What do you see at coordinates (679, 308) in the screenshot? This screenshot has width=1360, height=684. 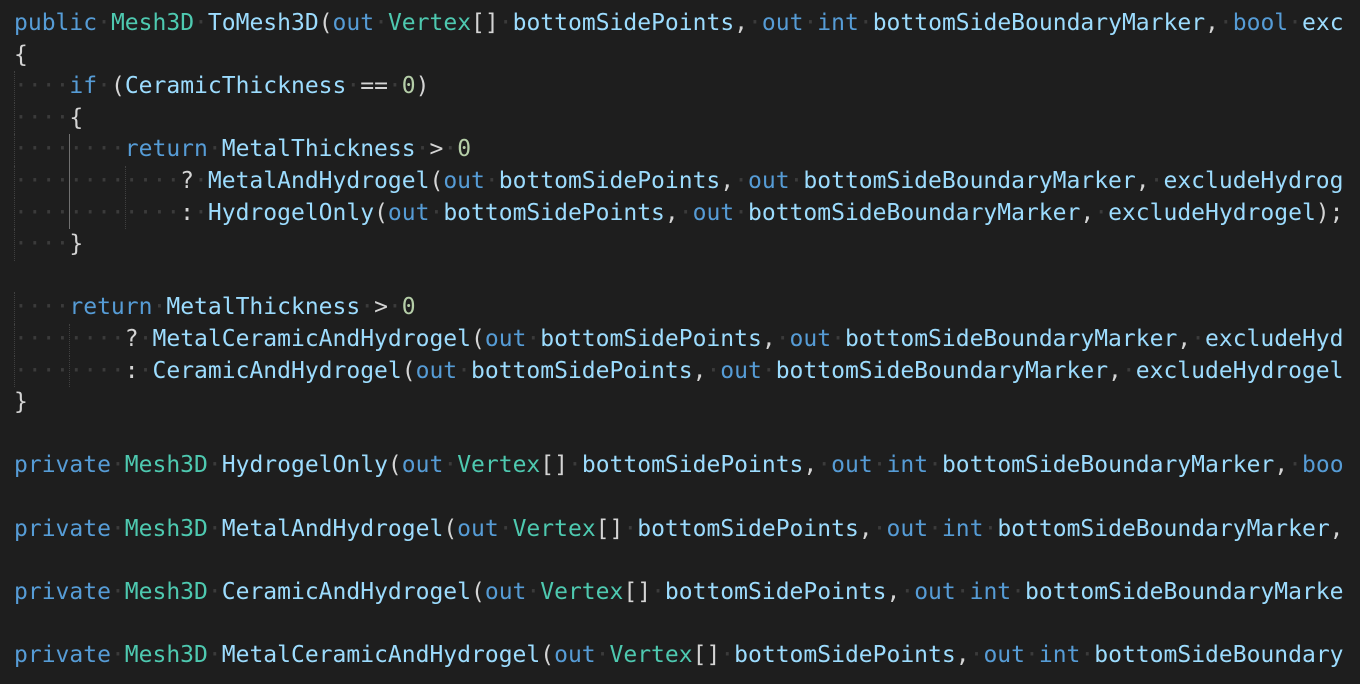 I see `code-line: ···· return·MetalThickness·>·0` at bounding box center [679, 308].